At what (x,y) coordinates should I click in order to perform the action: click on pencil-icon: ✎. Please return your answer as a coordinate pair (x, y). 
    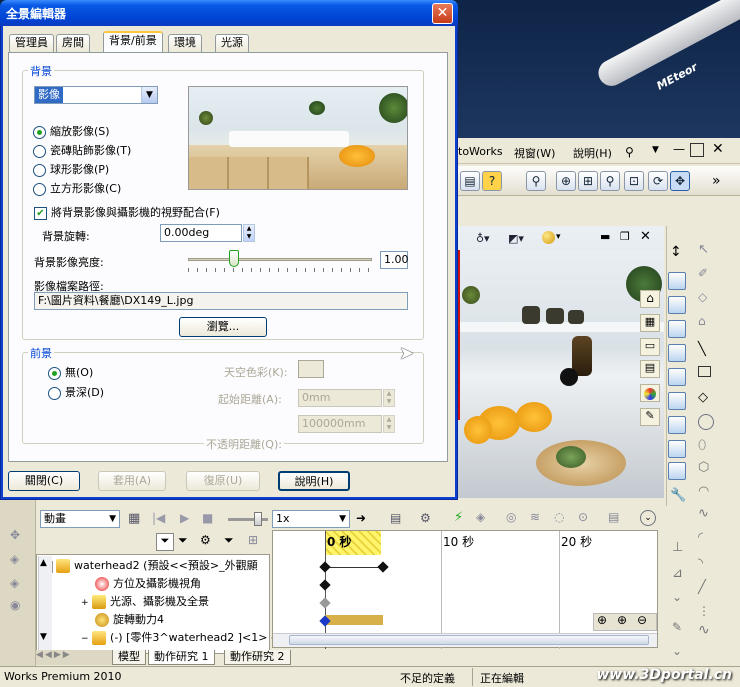
    Looking at the image, I should click on (677, 627).